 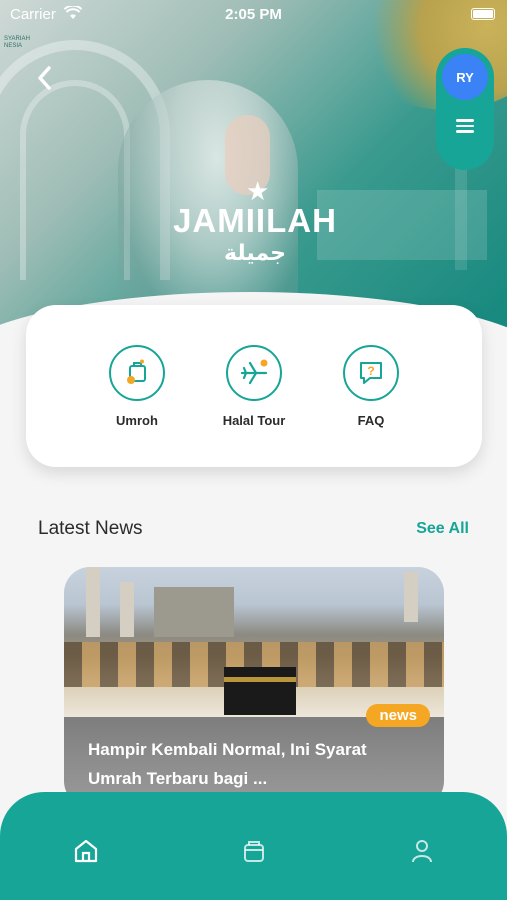 I want to click on service-halal-tour: Halal Tour, so click(x=254, y=386).